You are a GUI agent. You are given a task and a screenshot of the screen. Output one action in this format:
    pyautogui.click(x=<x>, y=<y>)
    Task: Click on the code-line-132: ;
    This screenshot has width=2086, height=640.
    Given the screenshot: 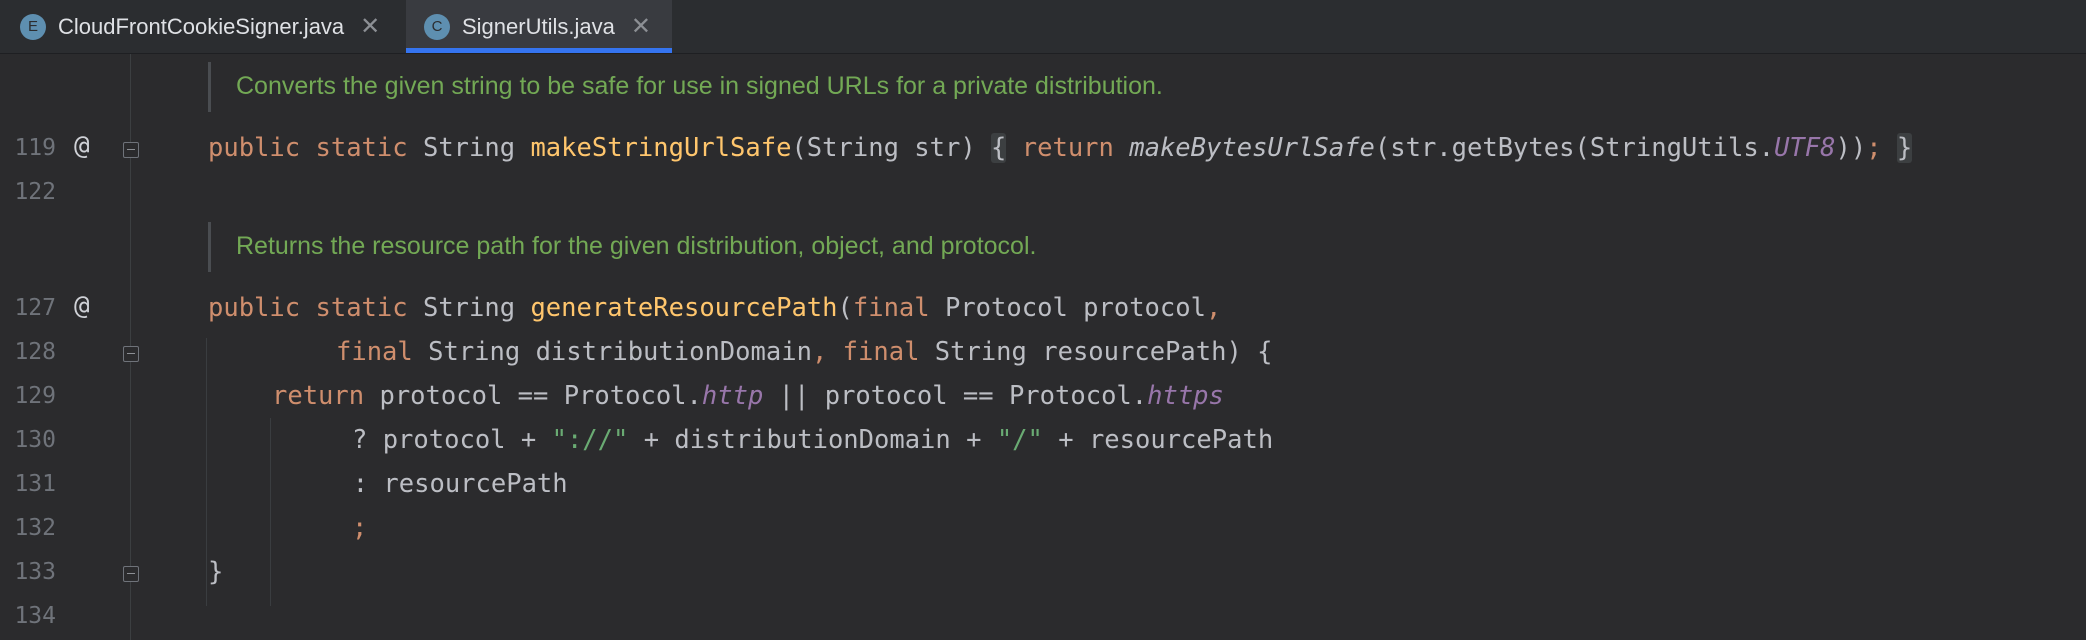 What is the action you would take?
    pyautogui.click(x=360, y=528)
    